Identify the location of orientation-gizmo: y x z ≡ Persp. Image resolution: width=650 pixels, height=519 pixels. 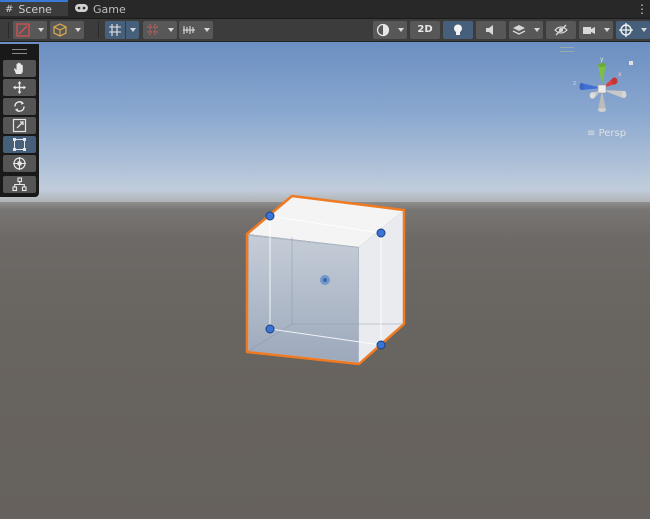
(603, 93).